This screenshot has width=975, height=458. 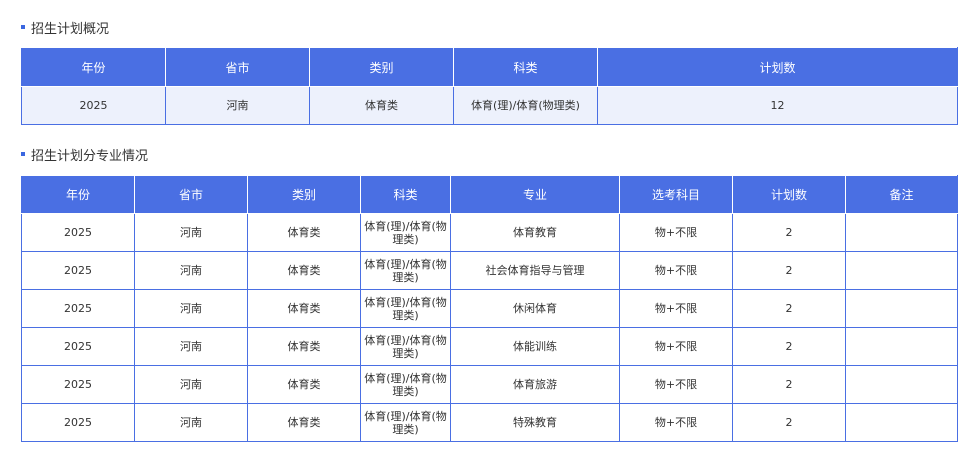 What do you see at coordinates (70, 29) in the screenshot?
I see `overview-title-text: 招生计划概况` at bounding box center [70, 29].